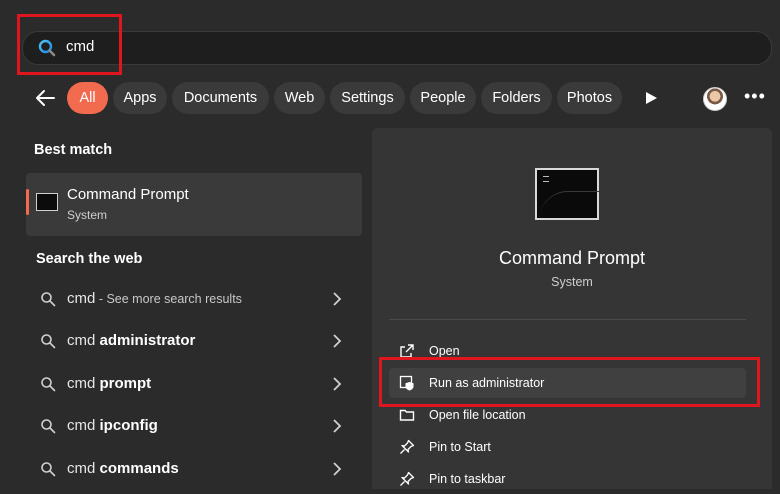  I want to click on action-label: Pin to taskbar, so click(467, 479).